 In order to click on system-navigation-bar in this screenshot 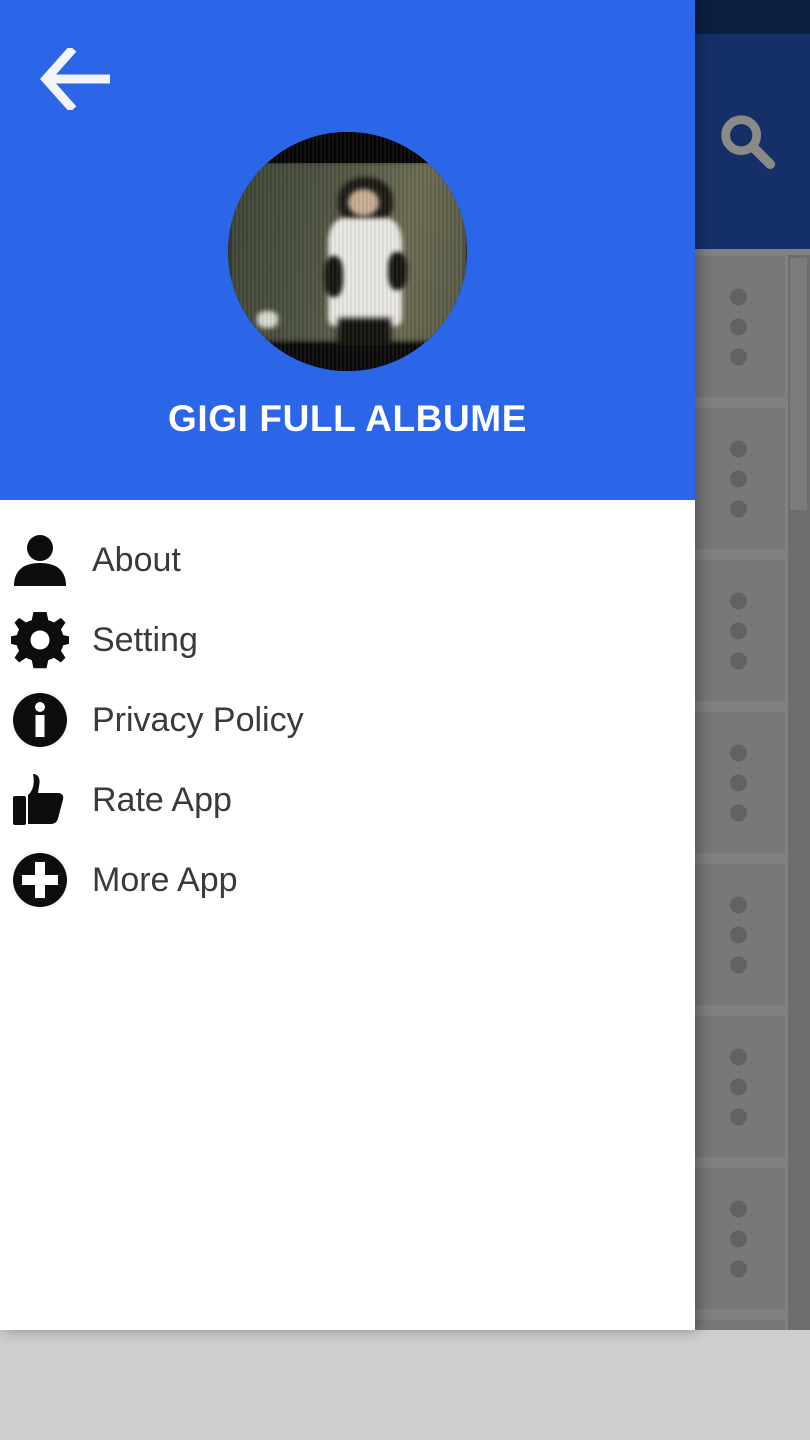, I will do `click(405, 1385)`.